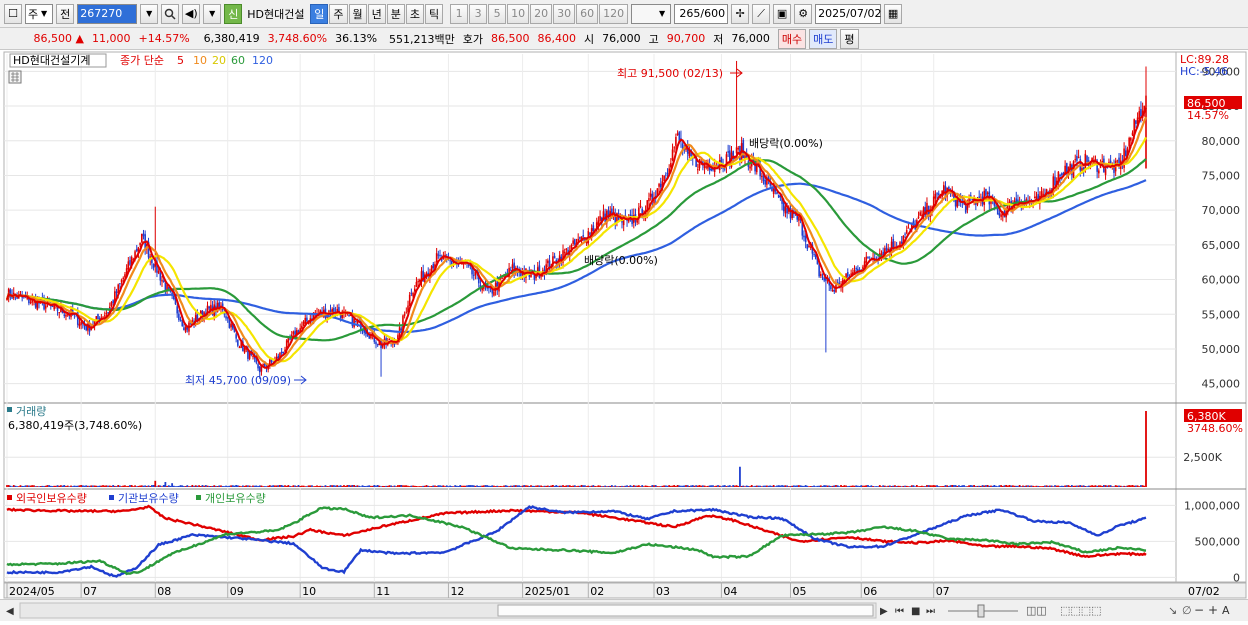  I want to click on interval-button: 3, so click(478, 13).